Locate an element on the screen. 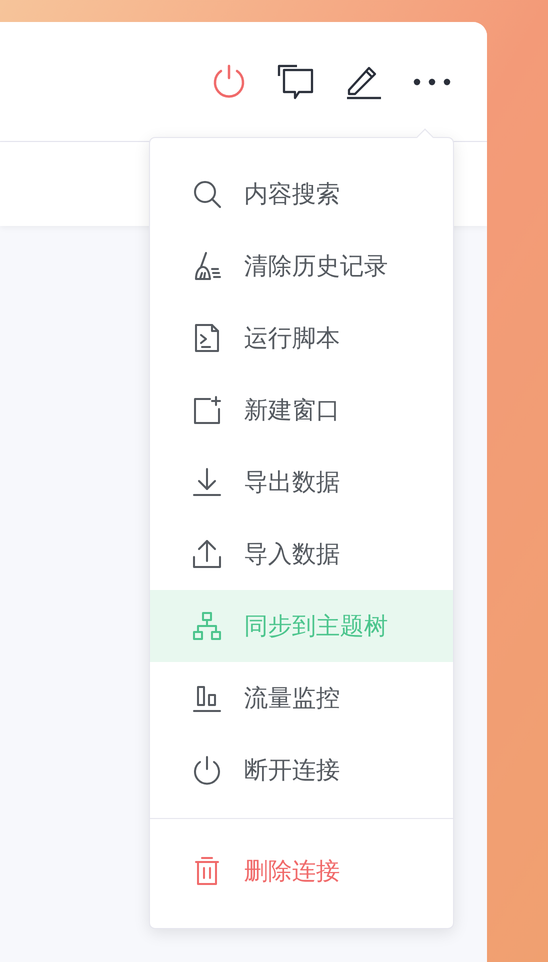 The width and height of the screenshot is (548, 962). upload-icon is located at coordinates (207, 554).